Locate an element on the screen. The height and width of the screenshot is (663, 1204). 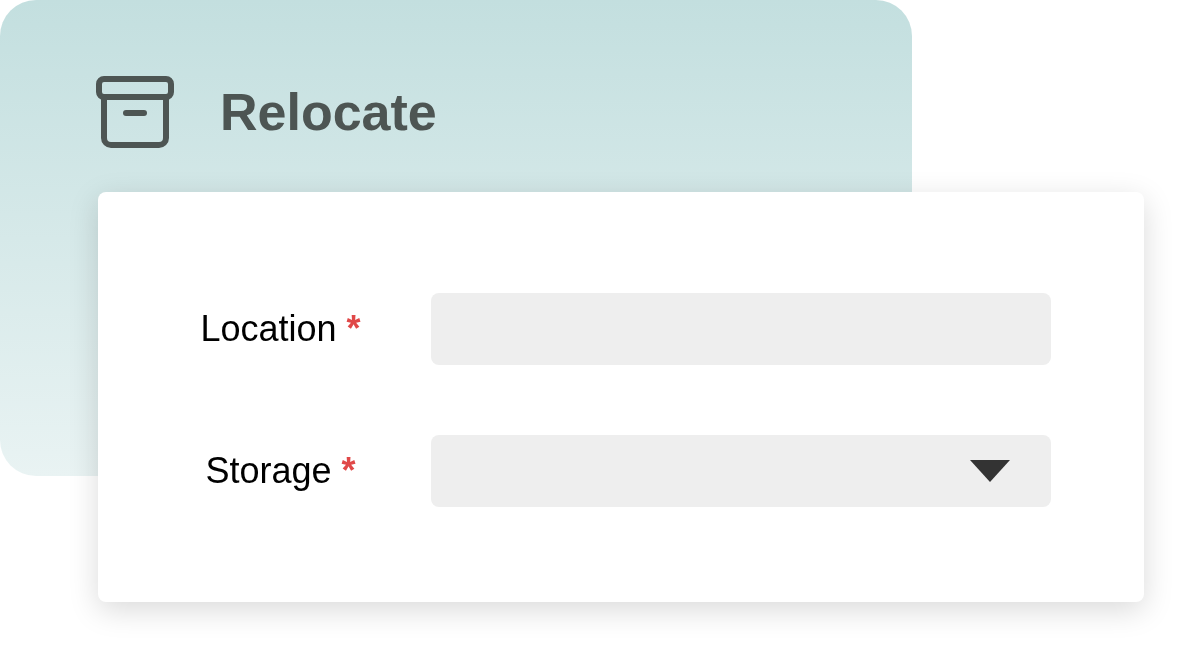
dropdown-field is located at coordinates (741, 471).